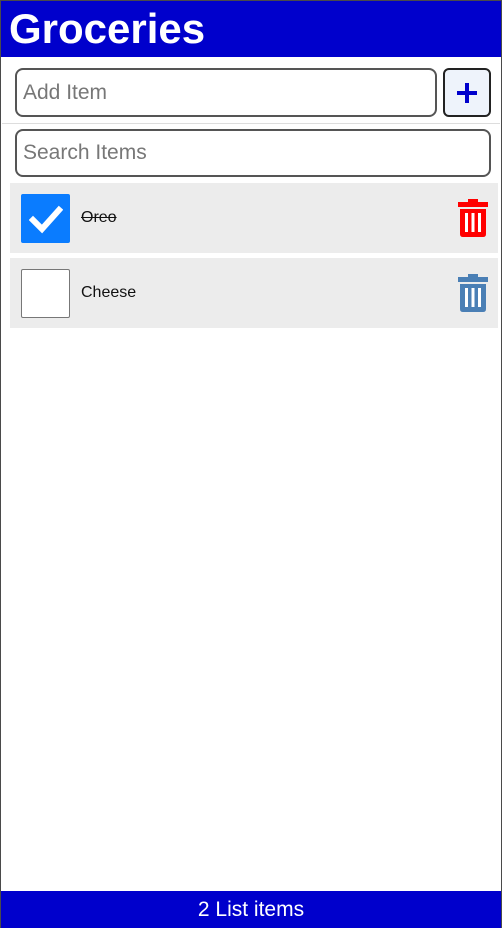 The width and height of the screenshot is (502, 928). What do you see at coordinates (254, 218) in the screenshot?
I see `list-item: Oreo` at bounding box center [254, 218].